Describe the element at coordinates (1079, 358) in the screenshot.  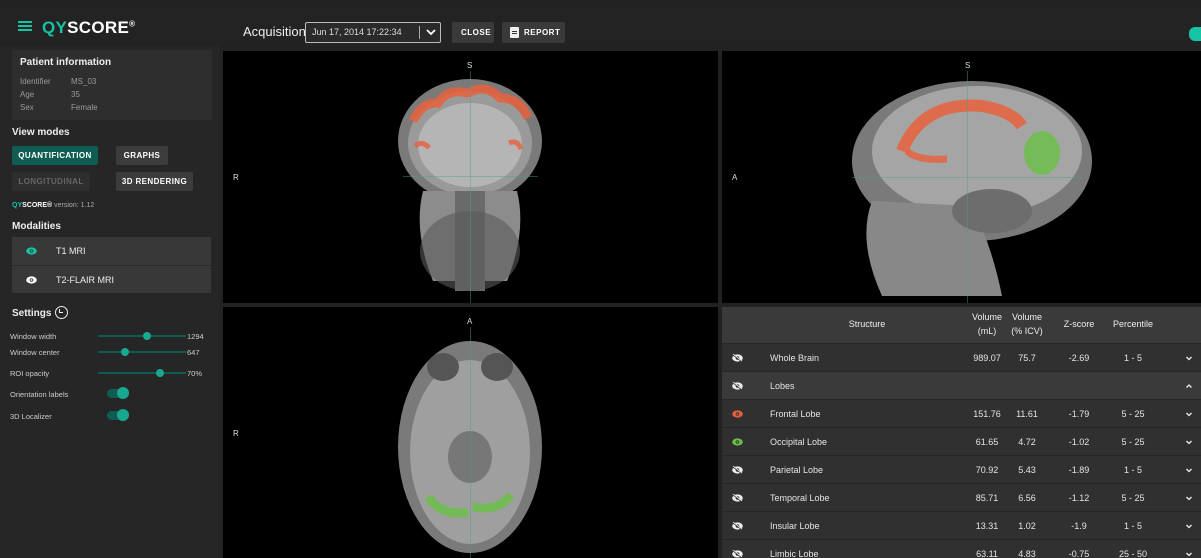
I see `zscore-cell: -2.69` at that location.